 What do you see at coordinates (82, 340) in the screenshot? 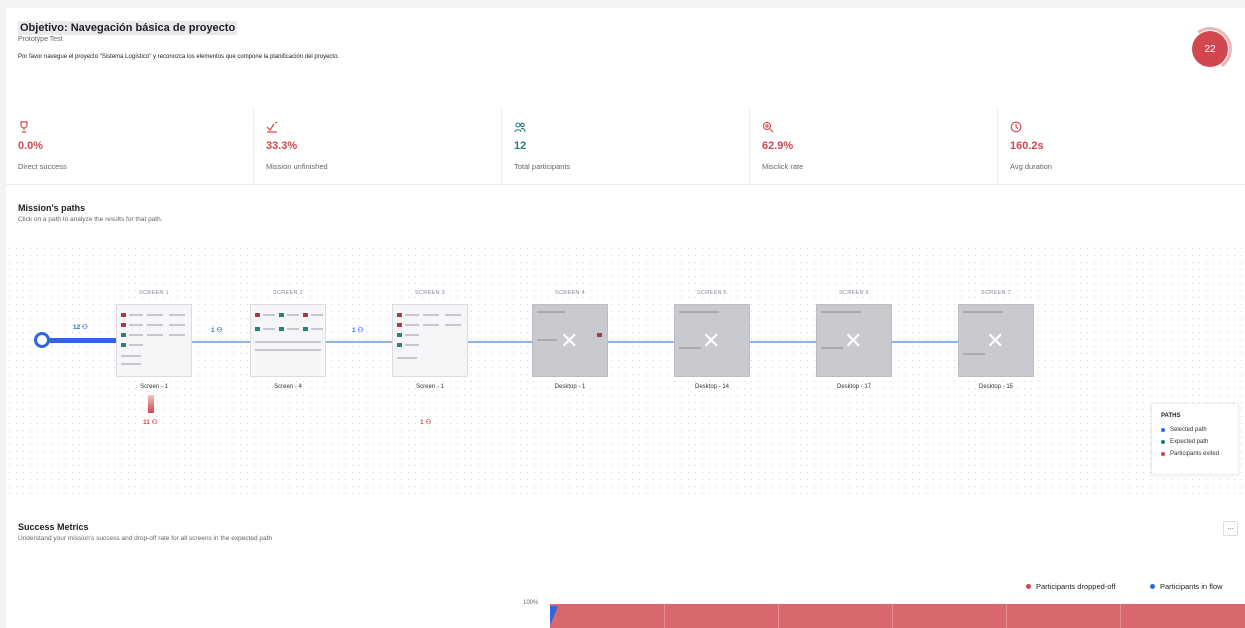
I see `selected-path-start` at bounding box center [82, 340].